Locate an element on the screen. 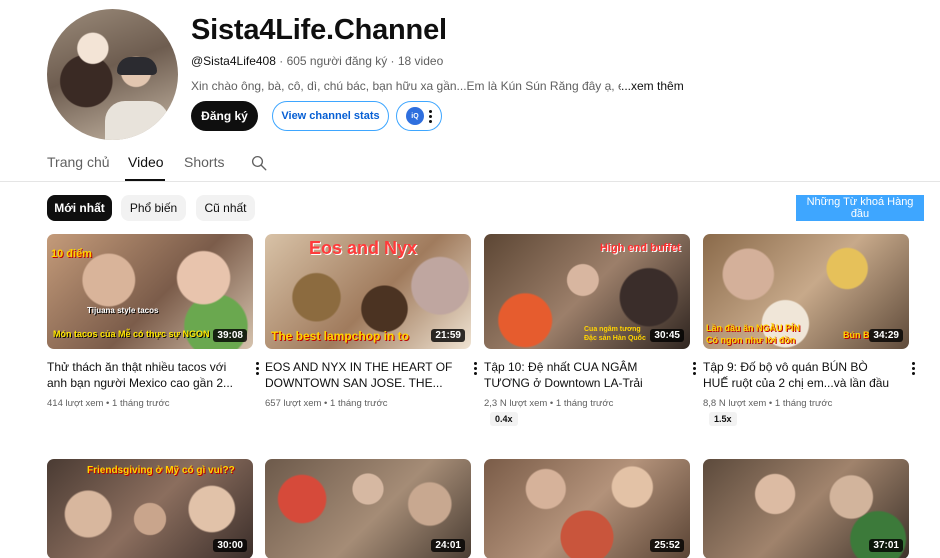  tab-videos: Video is located at coordinates (146, 162).